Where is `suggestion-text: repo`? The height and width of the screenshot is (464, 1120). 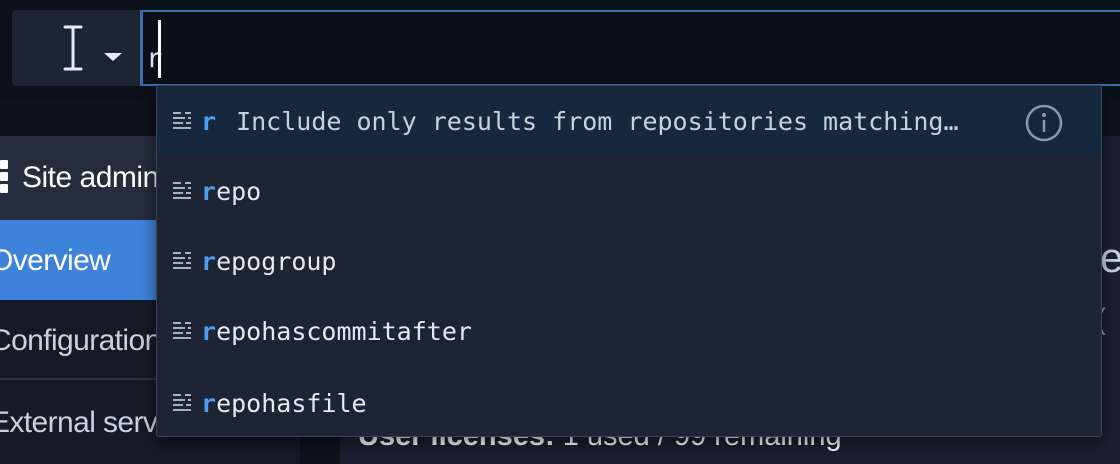
suggestion-text: repo is located at coordinates (231, 191).